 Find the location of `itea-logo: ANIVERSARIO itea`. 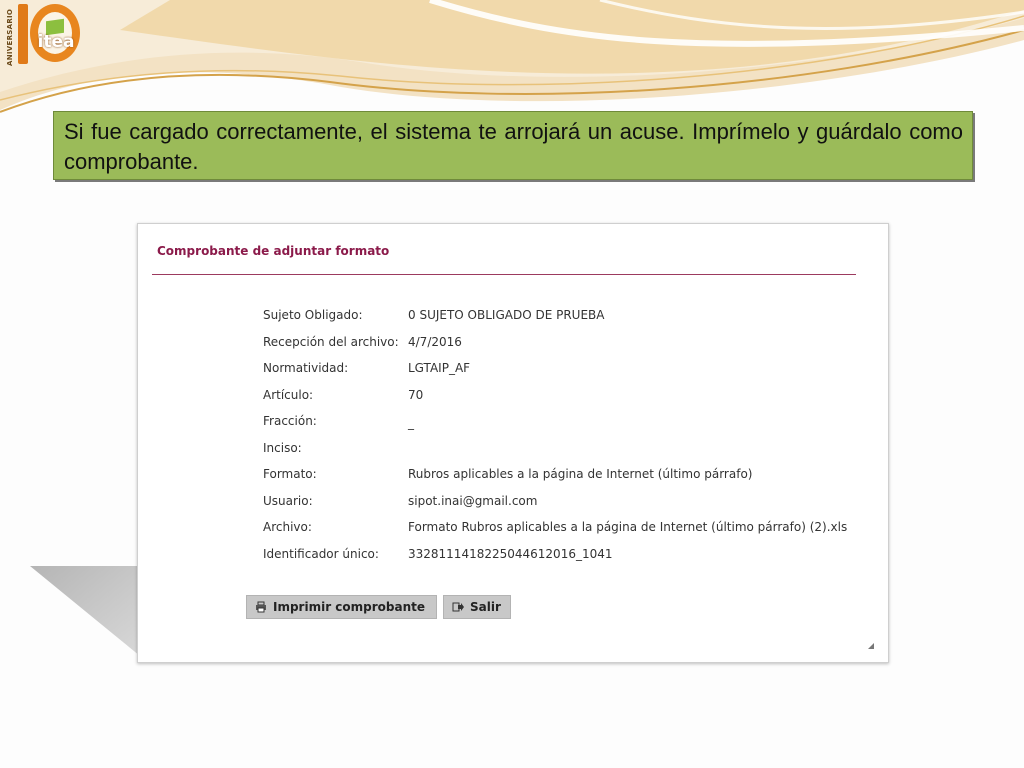

itea-logo: ANIVERSARIO itea is located at coordinates (43, 35).